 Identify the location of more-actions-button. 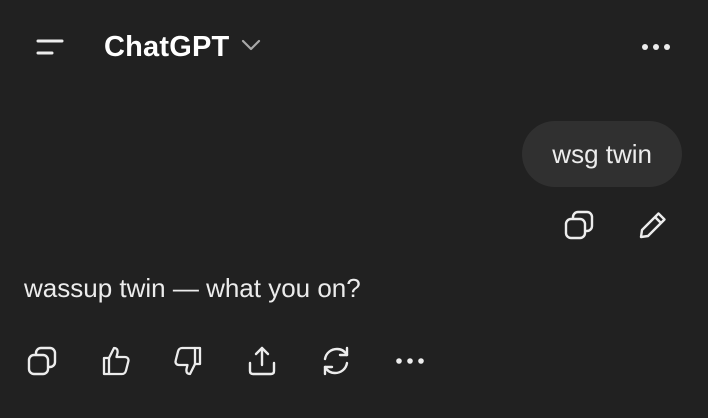
(410, 361).